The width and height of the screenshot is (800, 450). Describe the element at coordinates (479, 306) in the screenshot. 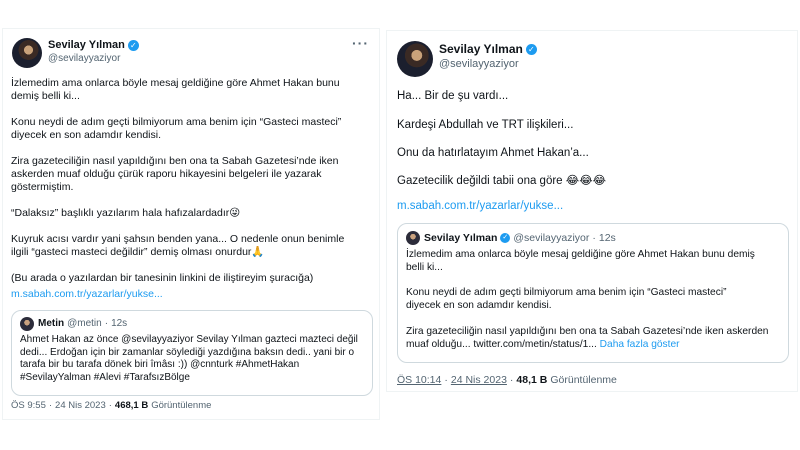

I see `quoted-line: diyecek en son adamdır kendisi.` at that location.